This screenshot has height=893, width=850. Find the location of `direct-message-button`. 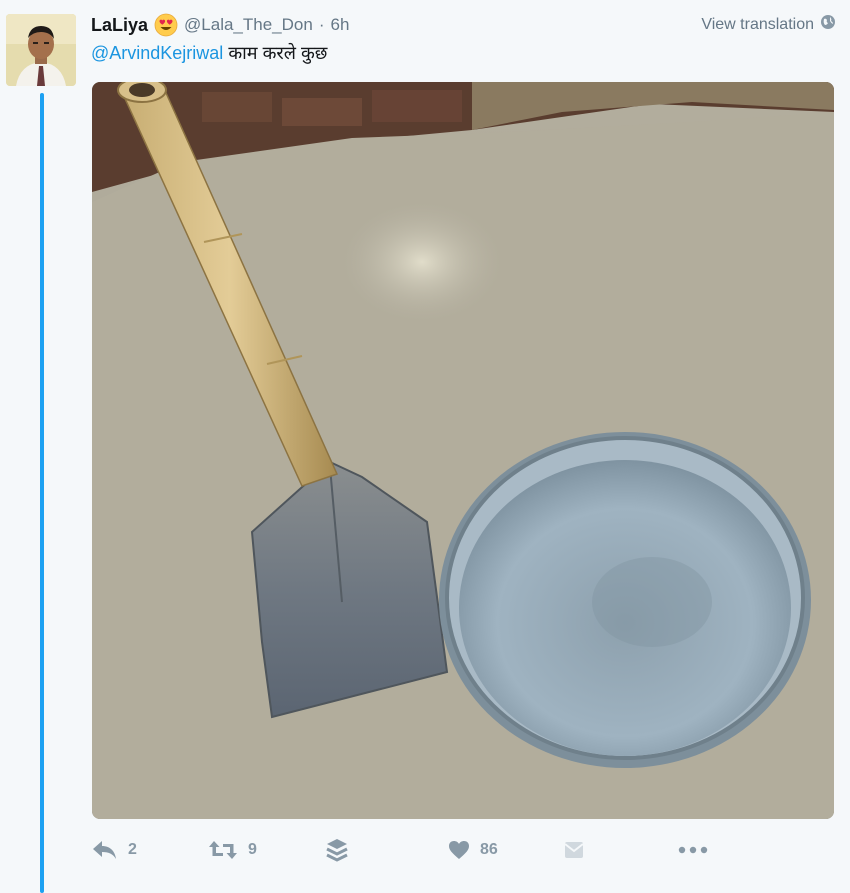

direct-message-button is located at coordinates (574, 850).